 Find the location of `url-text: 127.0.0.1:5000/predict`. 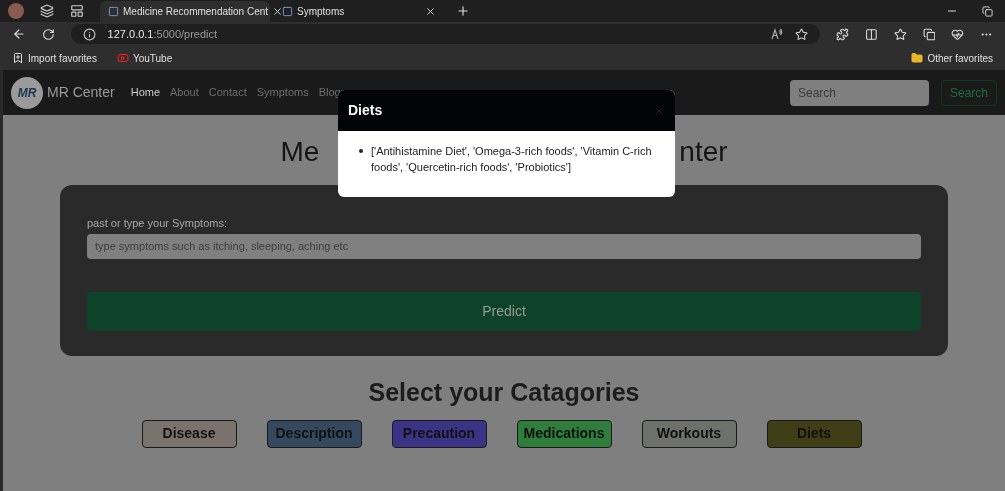

url-text: 127.0.0.1:5000/predict is located at coordinates (163, 34).